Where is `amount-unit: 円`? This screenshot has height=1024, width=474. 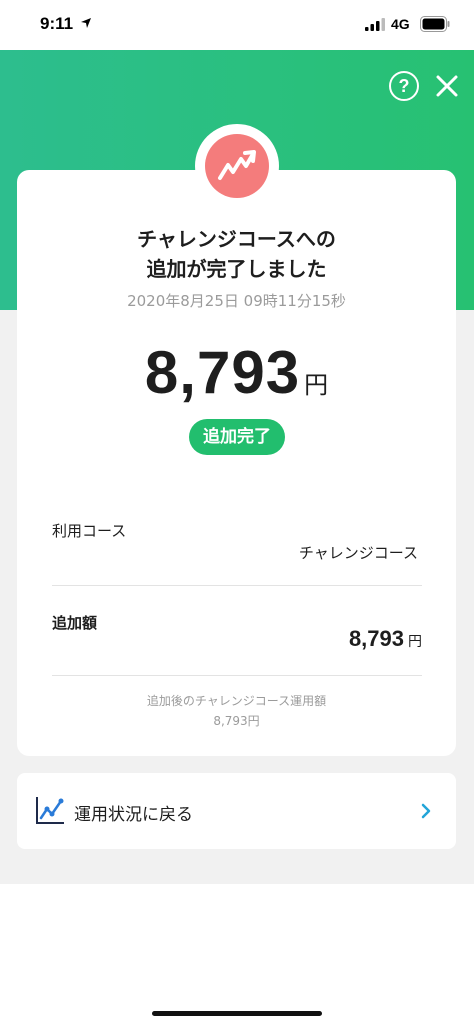
amount-unit: 円 is located at coordinates (316, 385).